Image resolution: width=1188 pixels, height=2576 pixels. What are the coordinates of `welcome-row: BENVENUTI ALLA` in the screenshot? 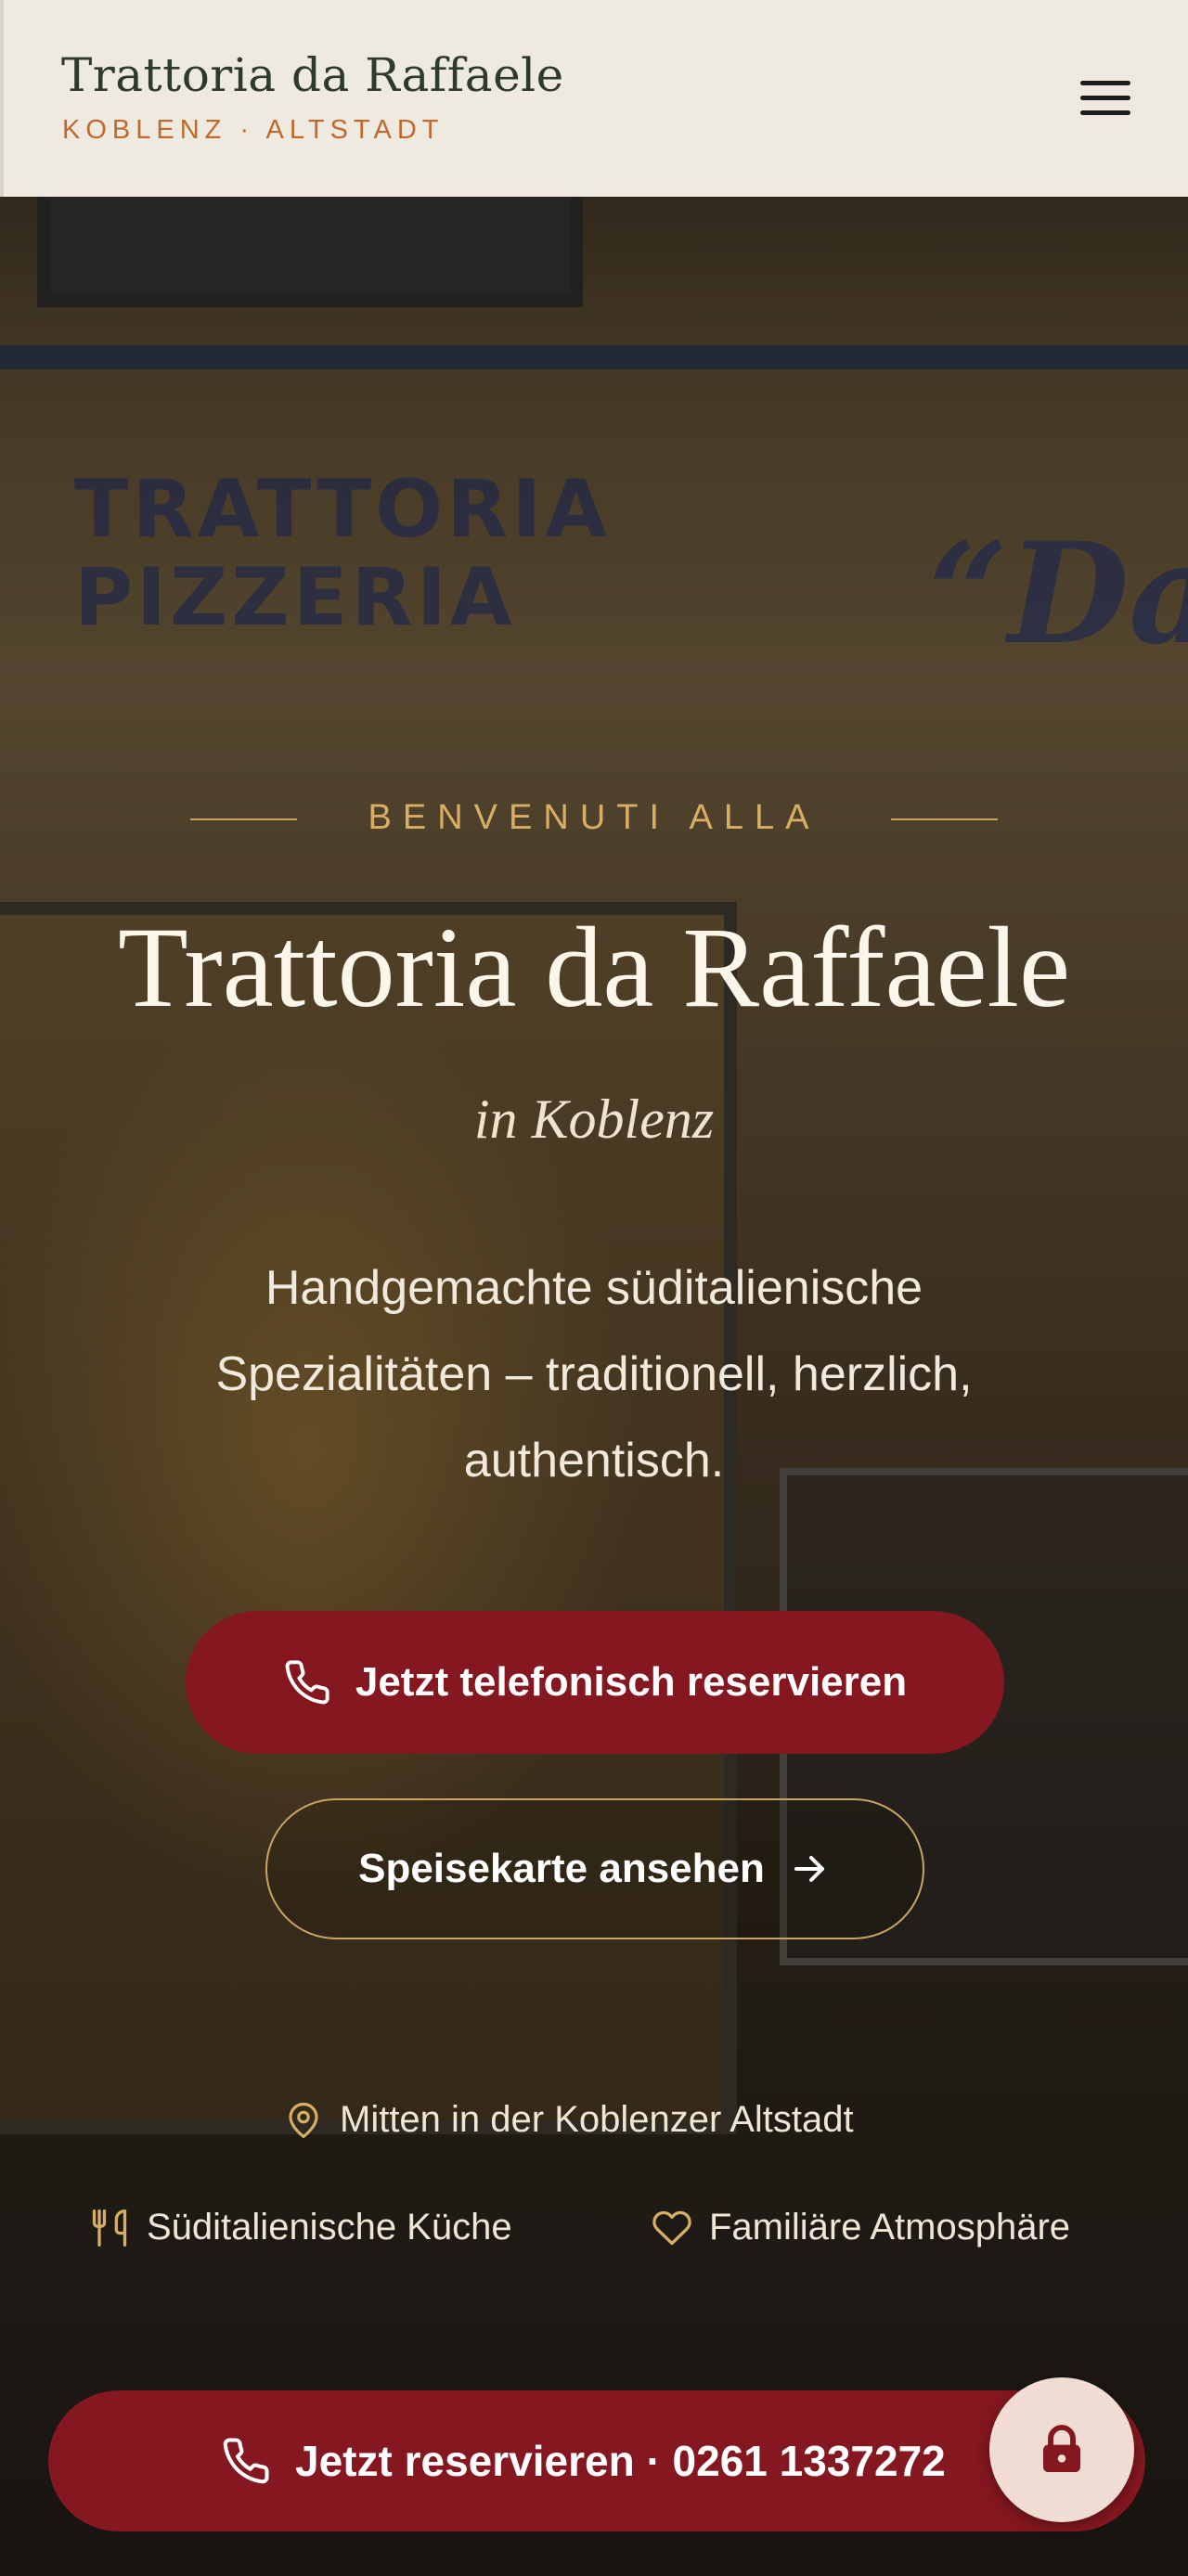 It's located at (594, 818).